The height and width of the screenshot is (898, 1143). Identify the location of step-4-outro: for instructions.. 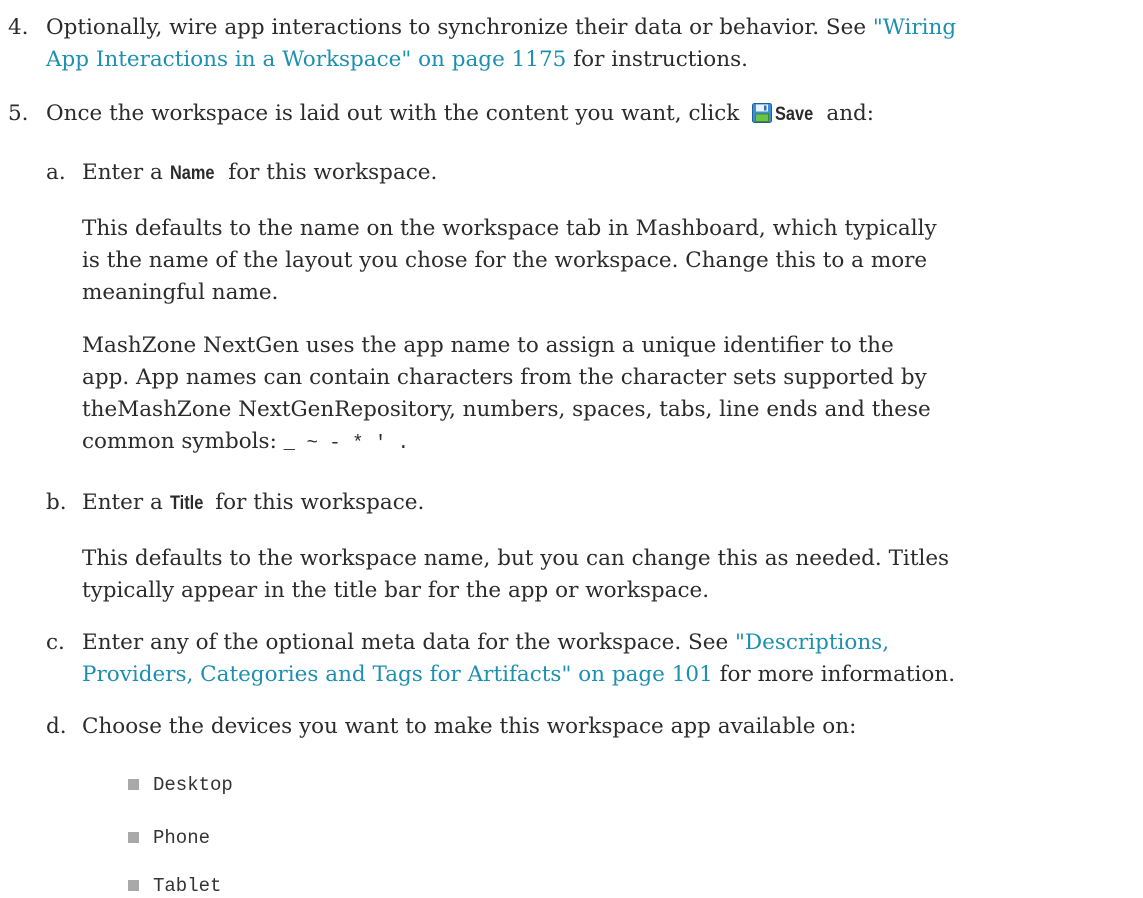
(657, 59).